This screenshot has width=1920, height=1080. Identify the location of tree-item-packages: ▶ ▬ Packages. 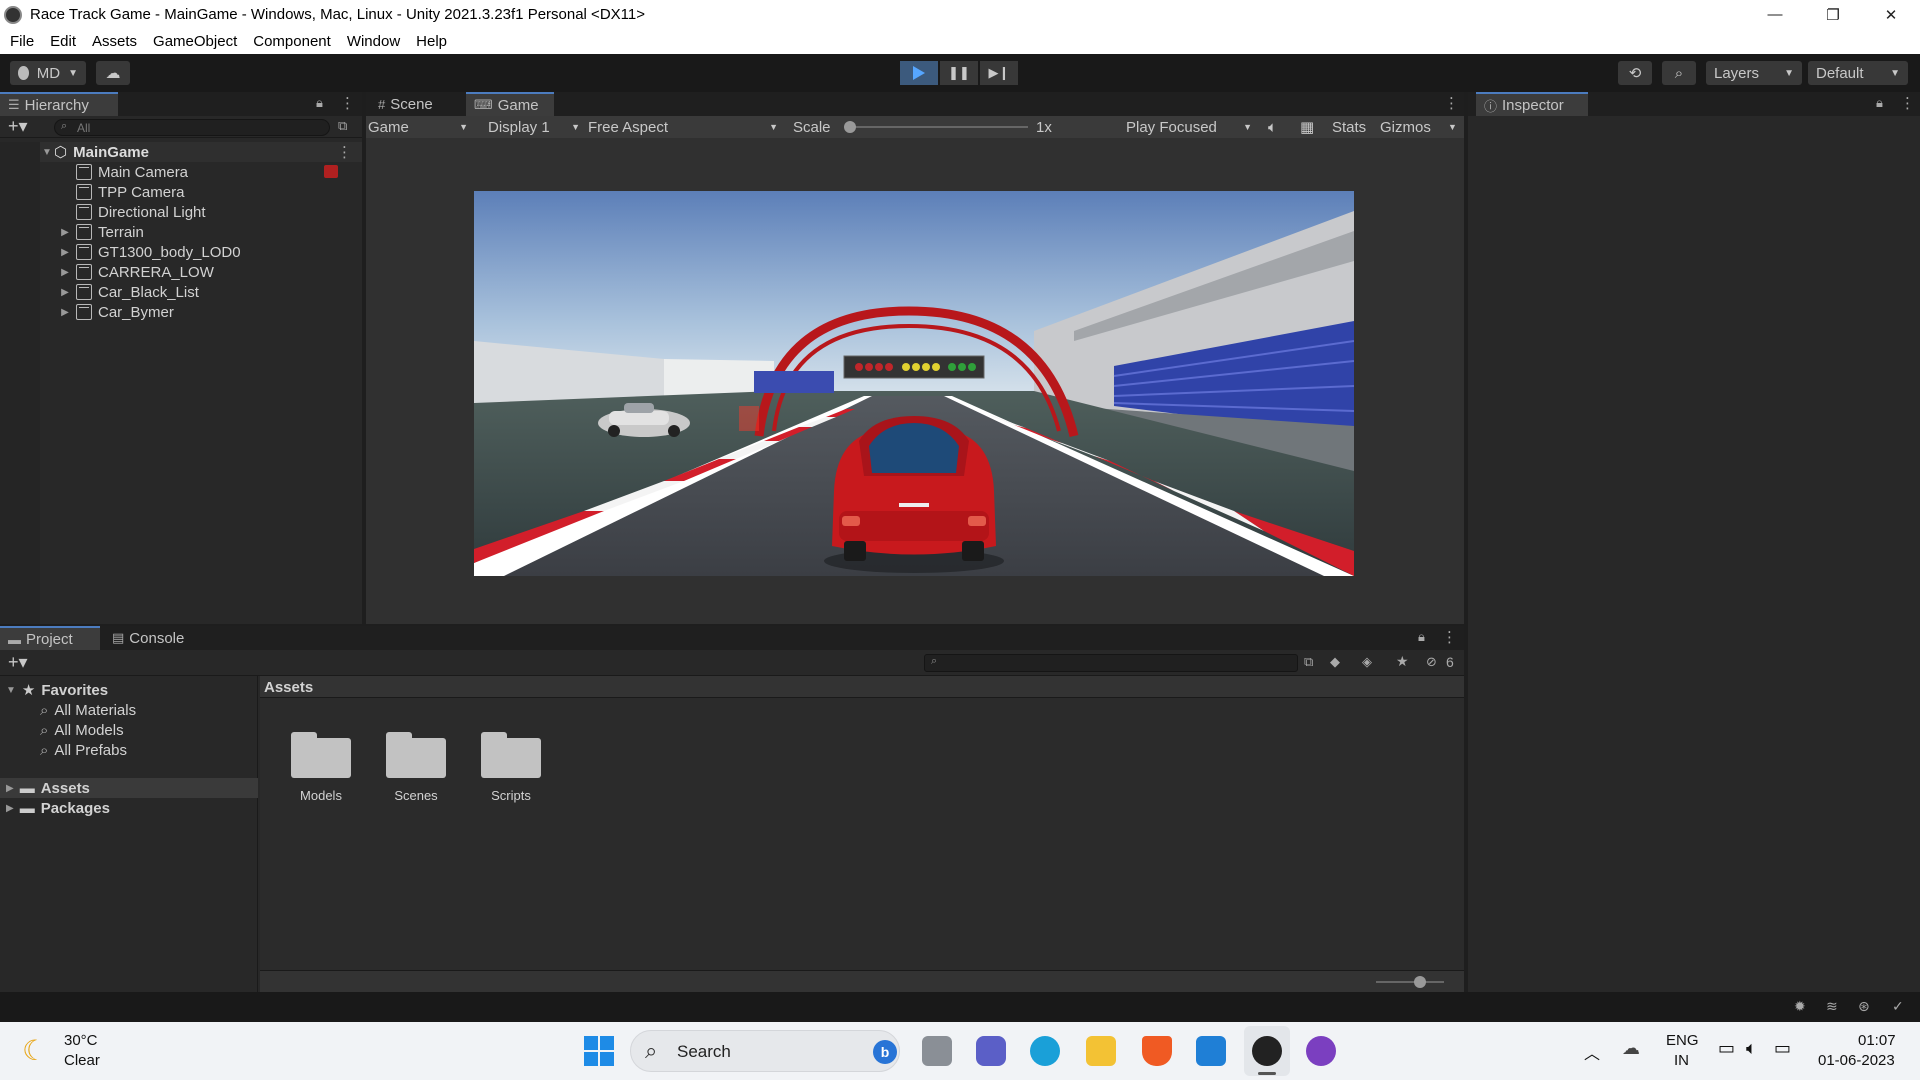
(58, 808).